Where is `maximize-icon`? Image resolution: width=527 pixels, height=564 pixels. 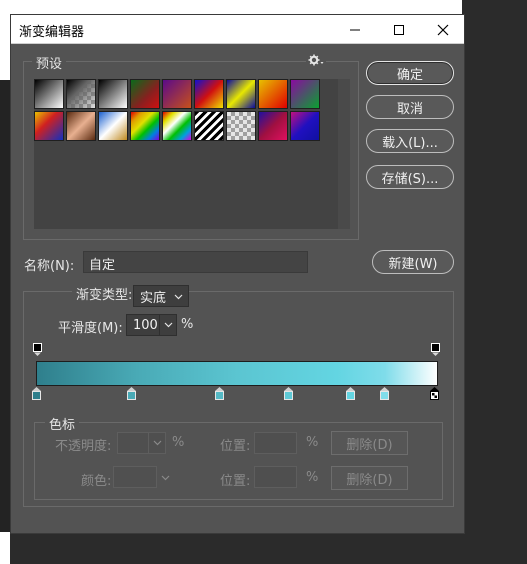
maximize-icon is located at coordinates (399, 29).